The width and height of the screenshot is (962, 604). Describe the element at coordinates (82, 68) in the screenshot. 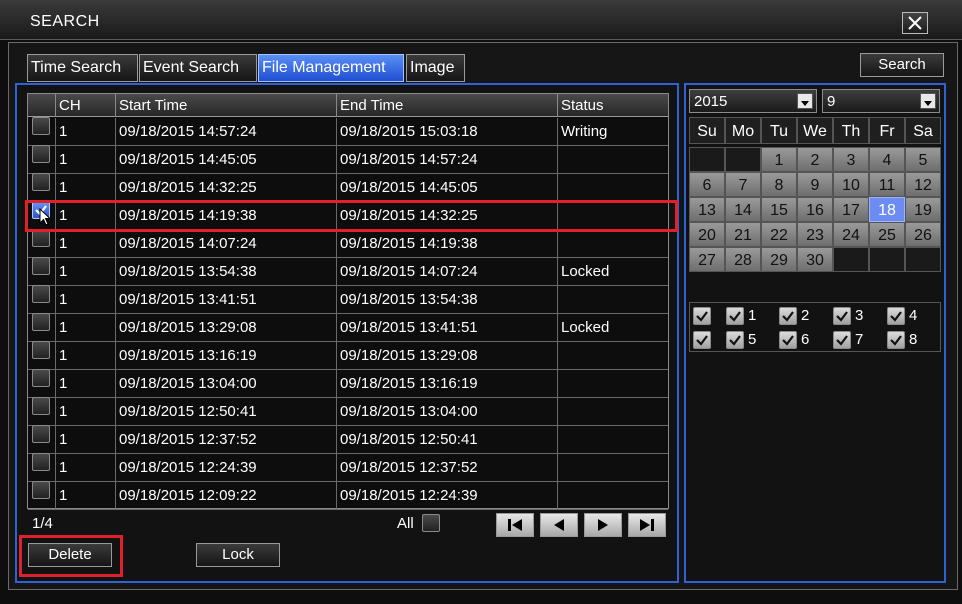

I see `tab-time-search: Time Search` at that location.